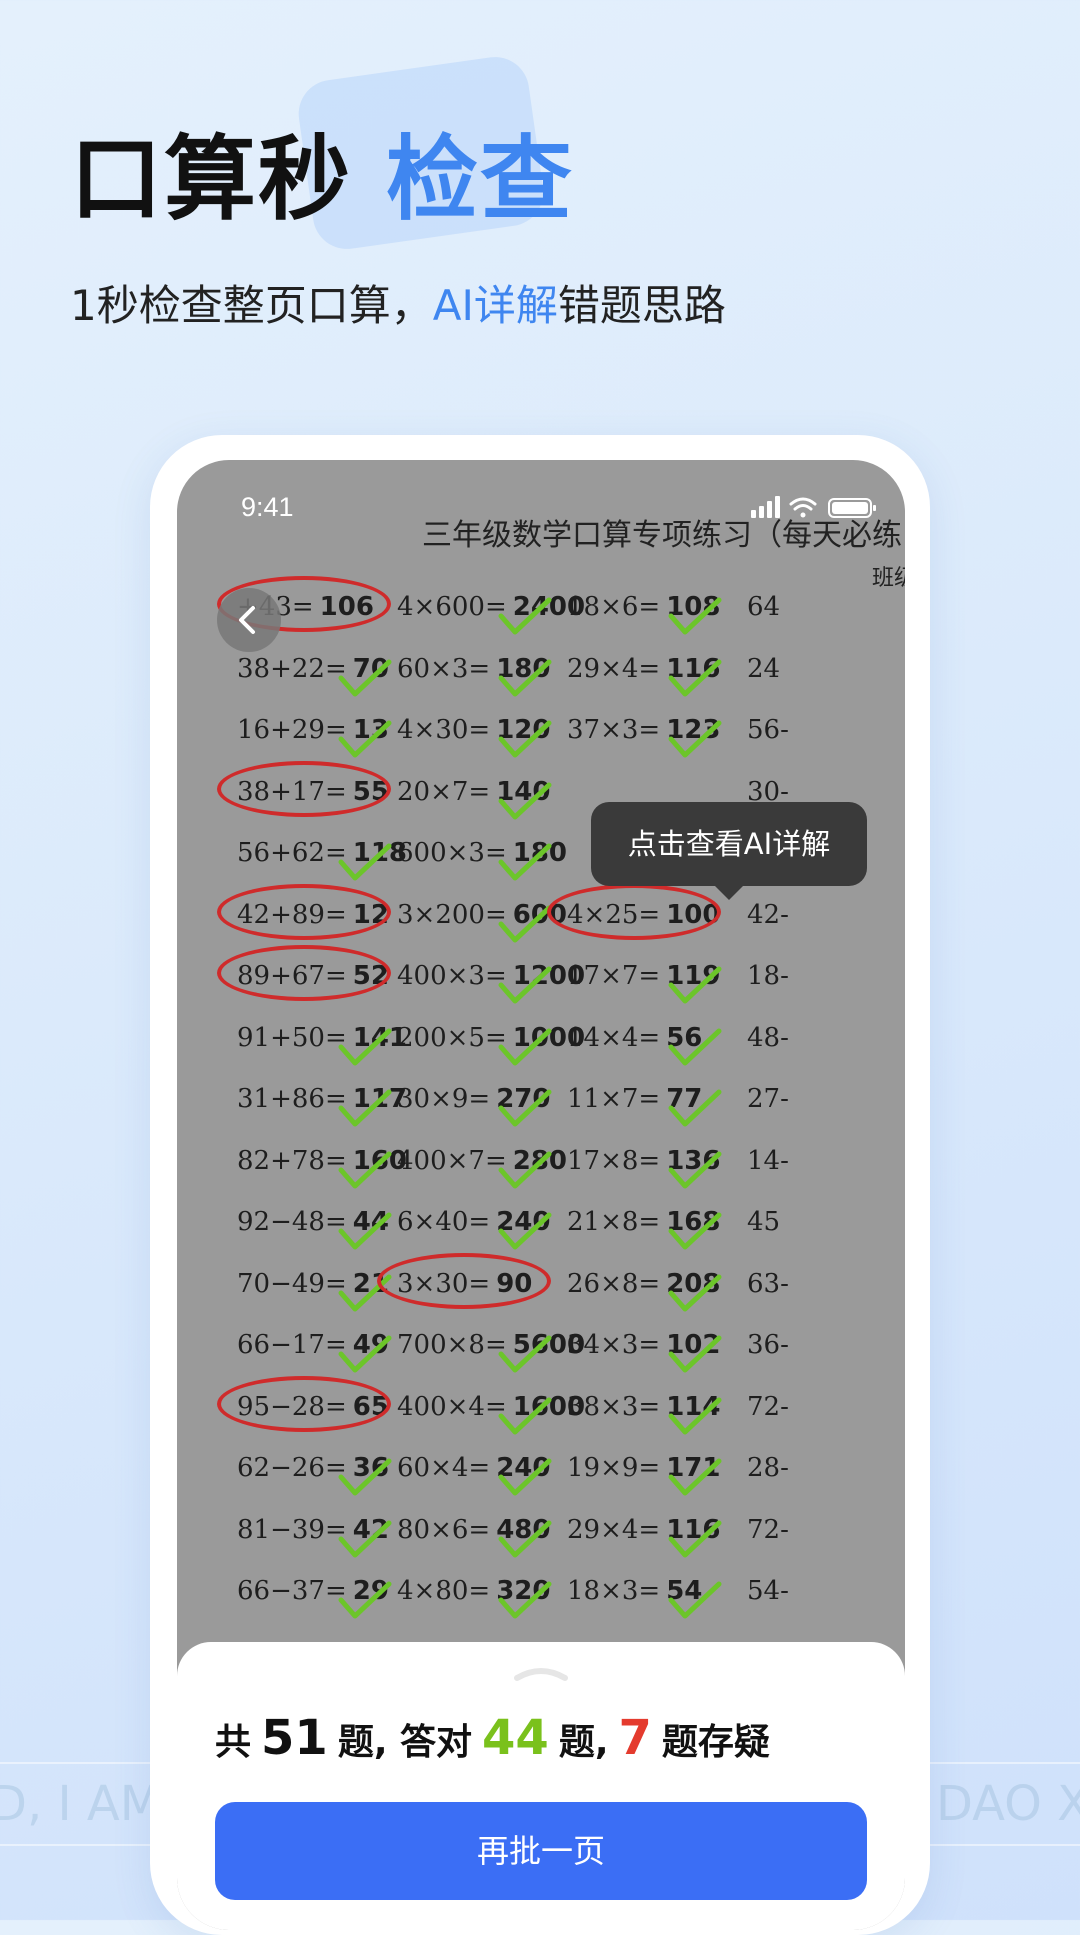 The image size is (1080, 1935). I want to click on problem-question: 17×8=, so click(614, 1160).